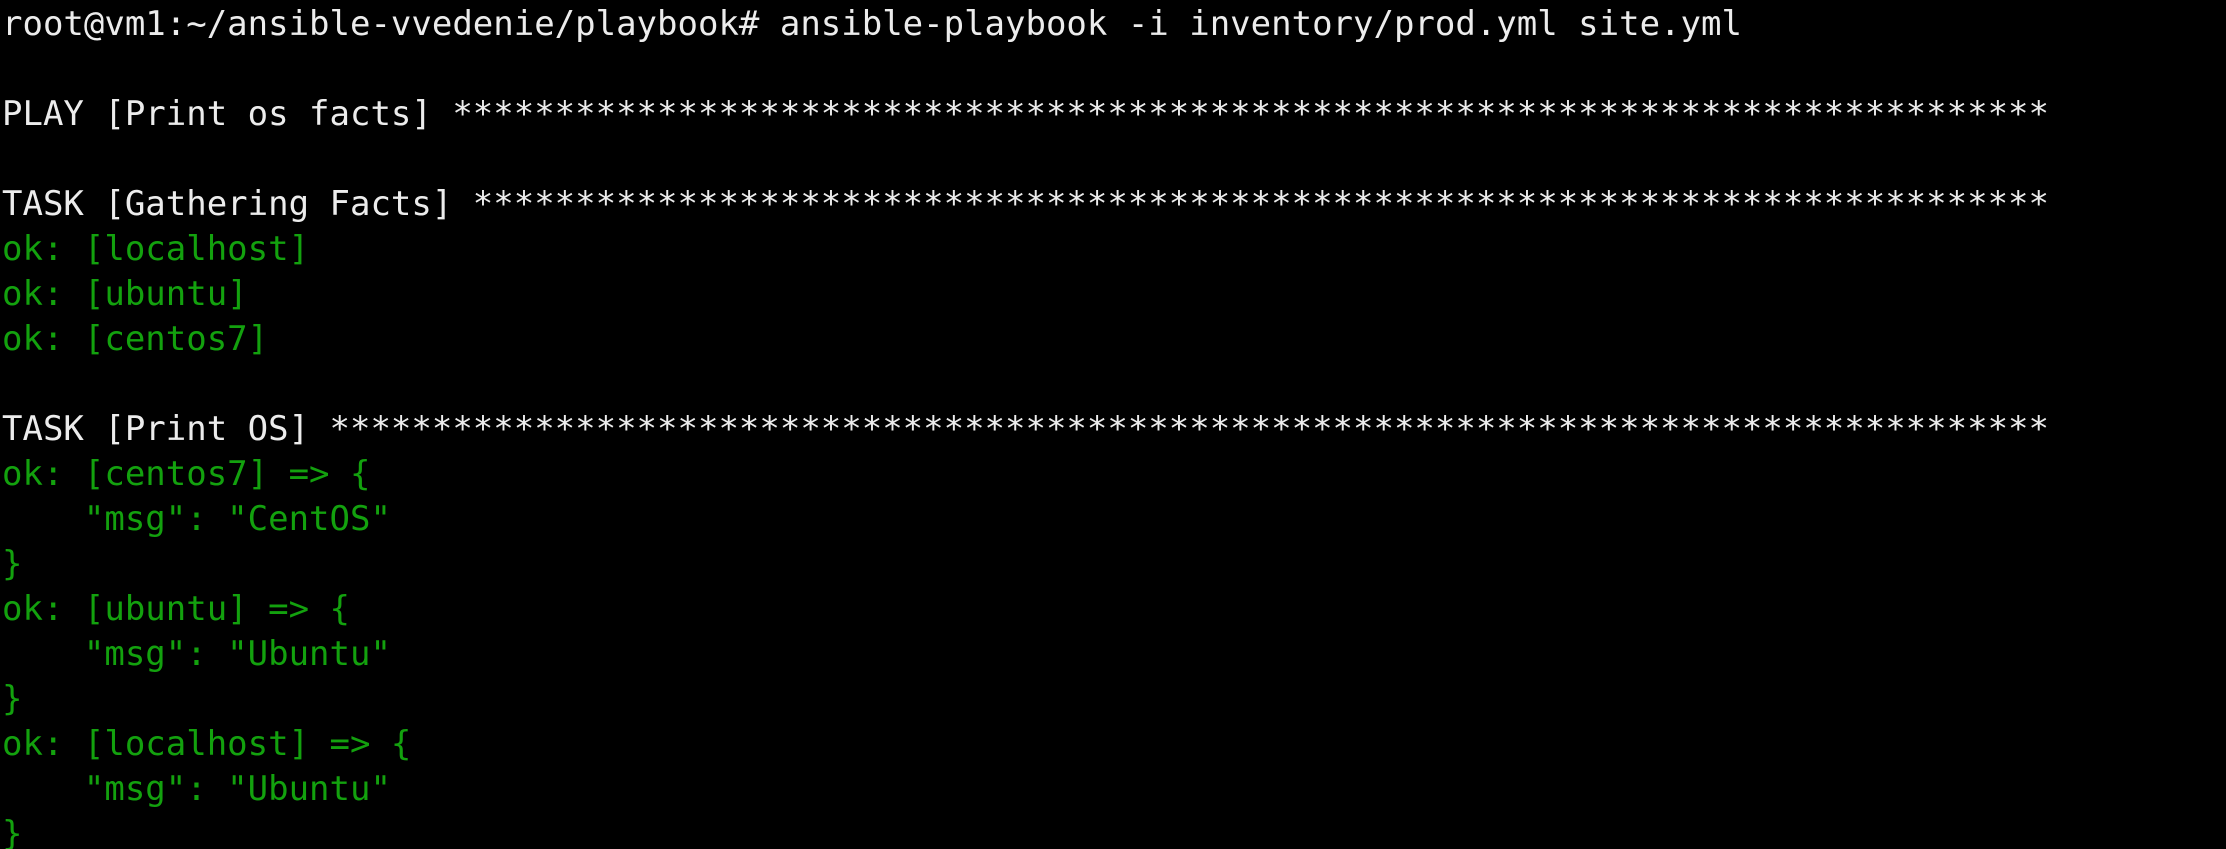  Describe the element at coordinates (186, 474) in the screenshot. I see `task-result-line: ok: [centos7] => {` at that location.